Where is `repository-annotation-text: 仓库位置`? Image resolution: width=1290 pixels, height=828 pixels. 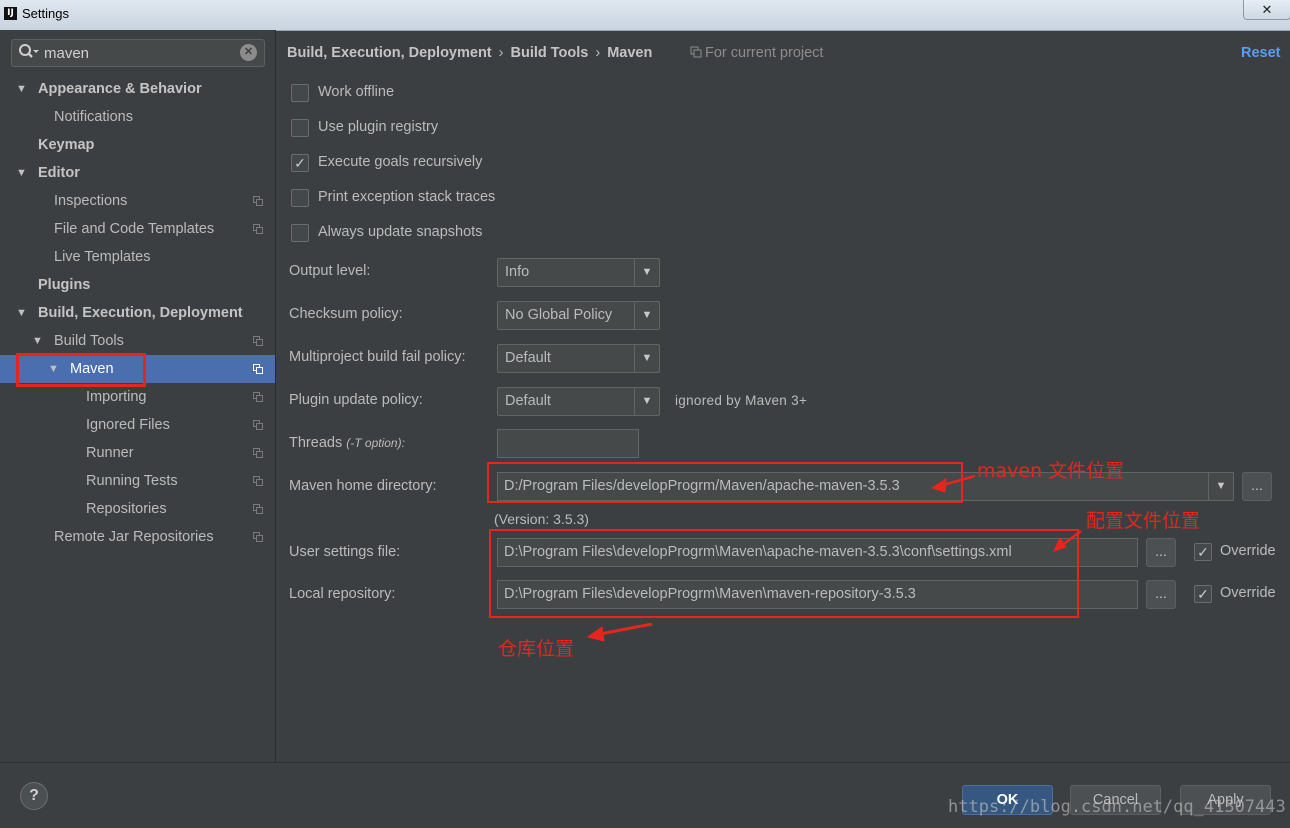 repository-annotation-text: 仓库位置 is located at coordinates (536, 649).